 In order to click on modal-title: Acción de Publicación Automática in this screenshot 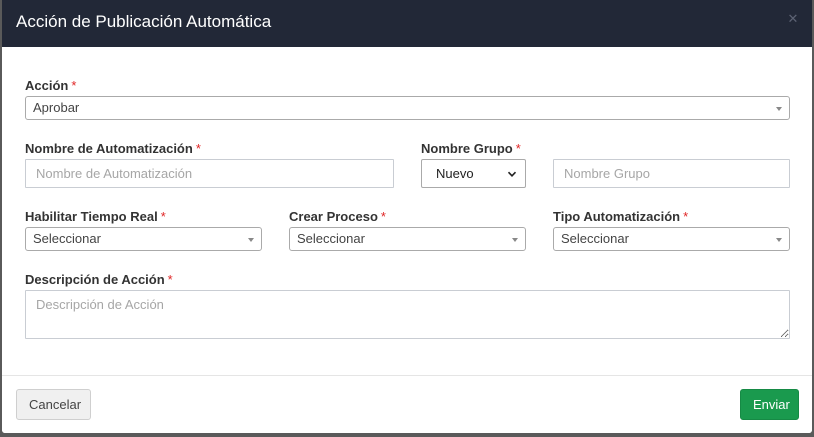, I will do `click(144, 21)`.